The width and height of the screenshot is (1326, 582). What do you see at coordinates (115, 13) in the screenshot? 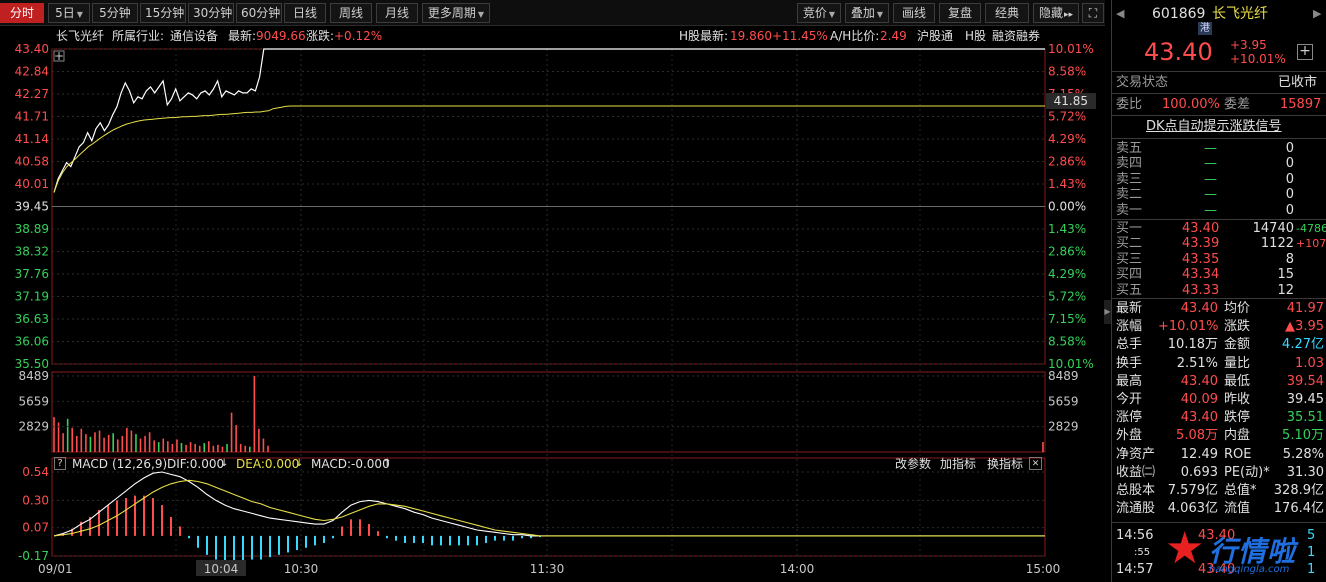
I see `tab-5min: 5分钟` at bounding box center [115, 13].